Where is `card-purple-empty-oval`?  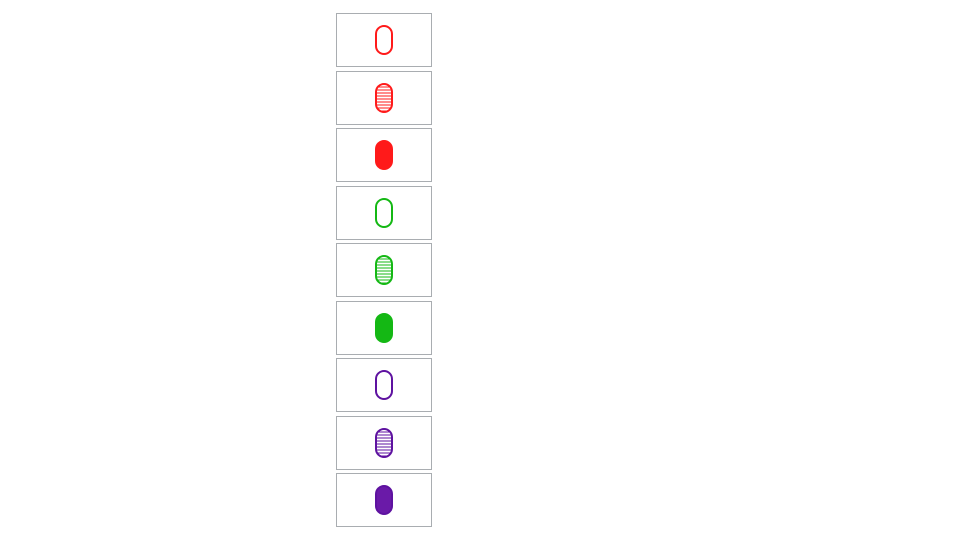
card-purple-empty-oval is located at coordinates (384, 385).